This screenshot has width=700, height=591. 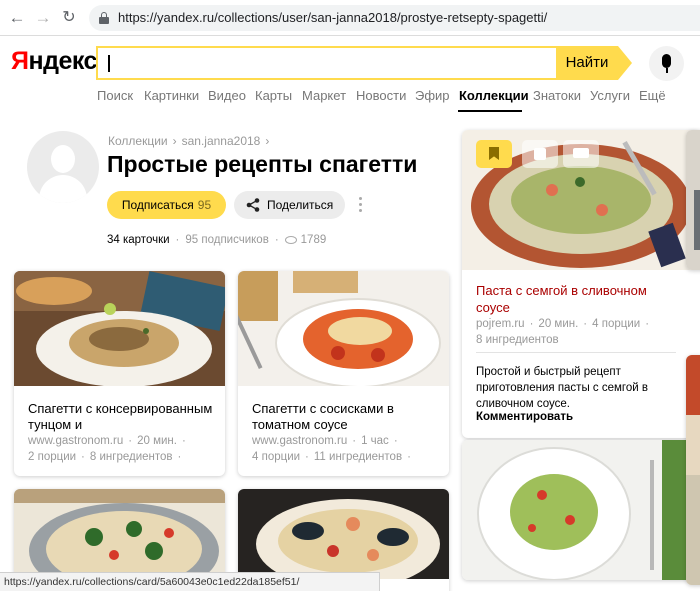 I want to click on featured-source: pojrem.ru, so click(x=500, y=324).